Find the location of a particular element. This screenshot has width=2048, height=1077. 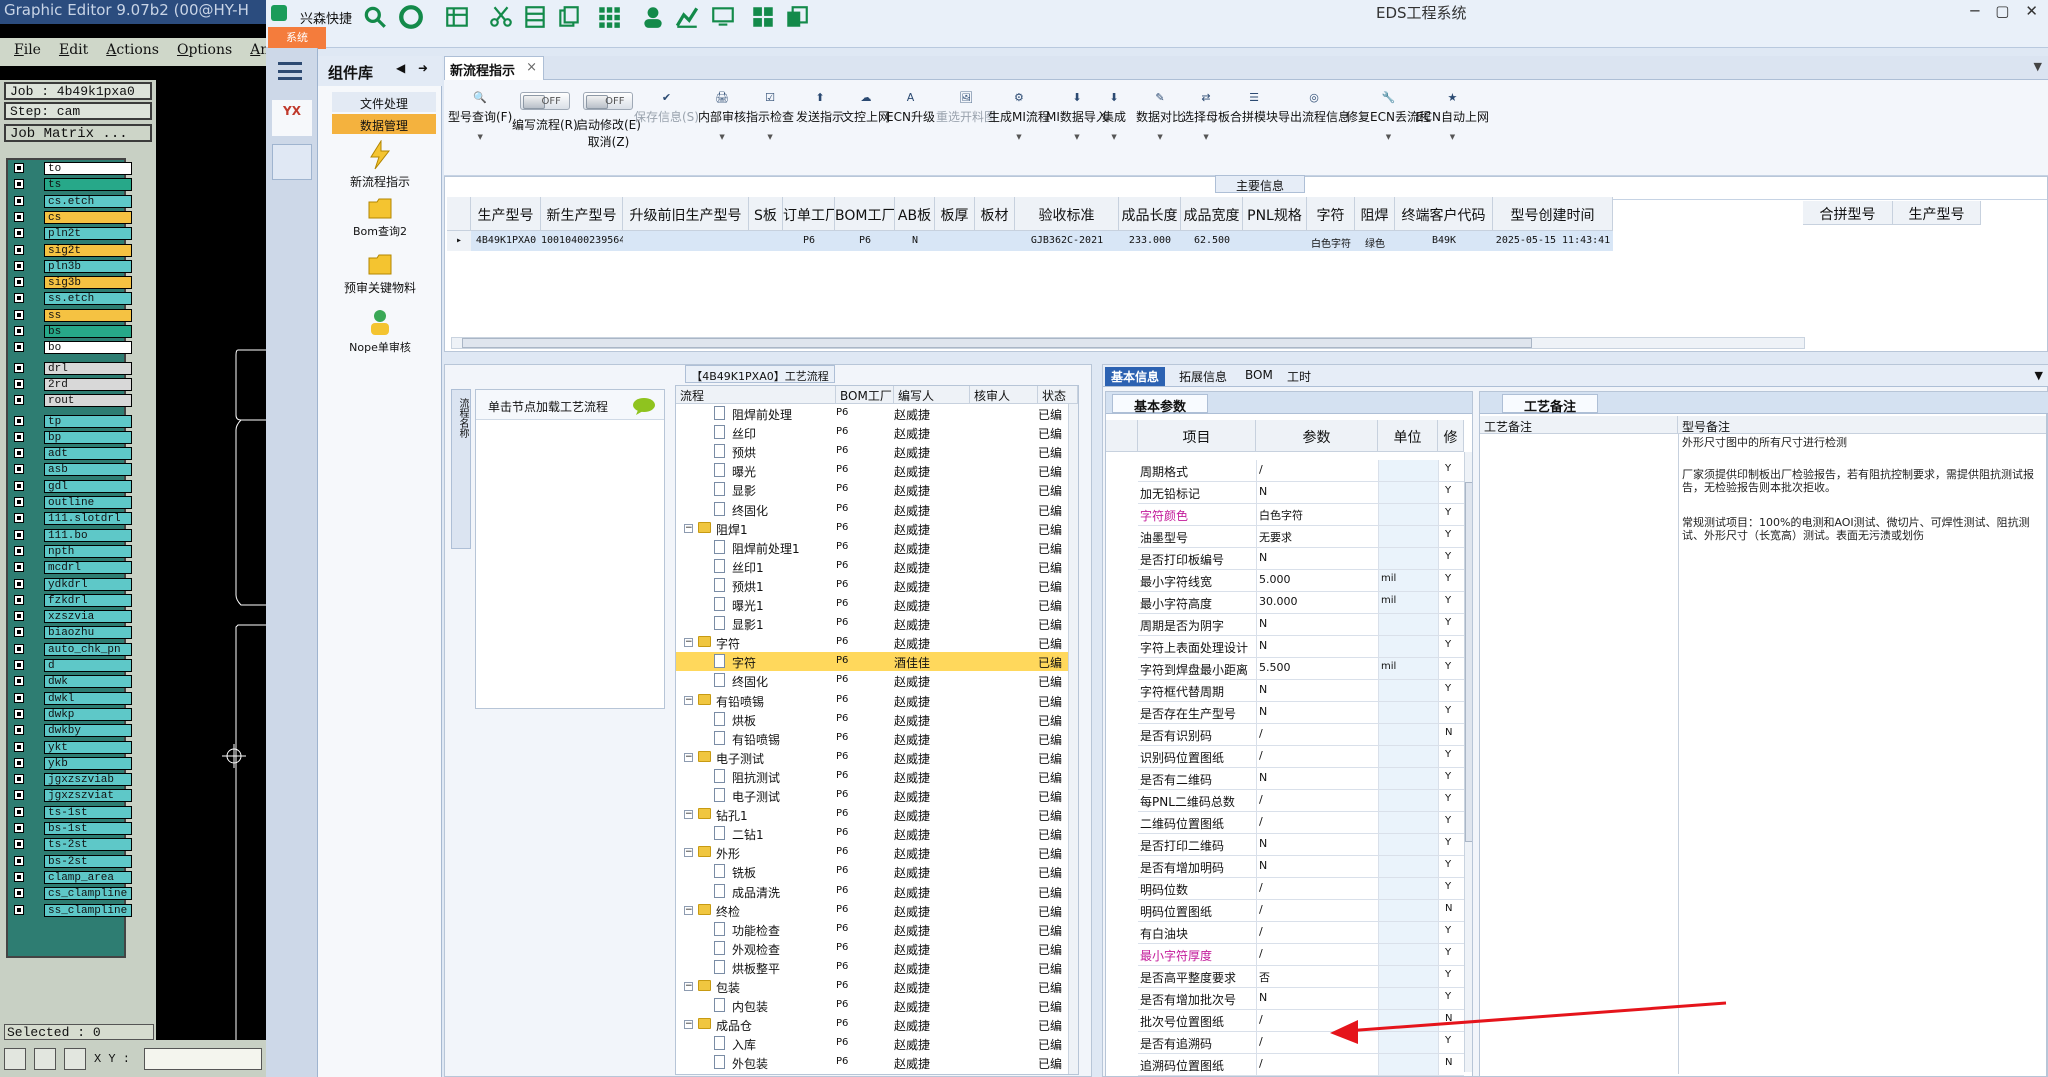

tree-row: − 成品仓 P6 赵威捷 已编 is located at coordinates (877, 1024).